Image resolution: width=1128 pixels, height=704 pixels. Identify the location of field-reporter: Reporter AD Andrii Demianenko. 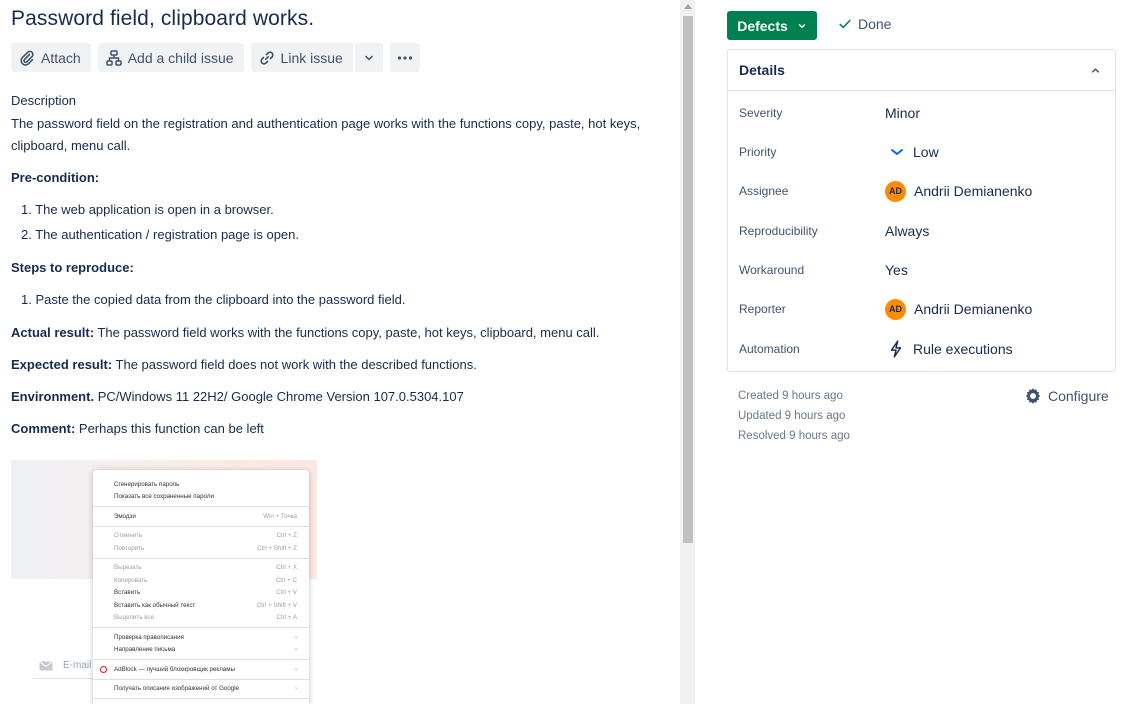
(924, 309).